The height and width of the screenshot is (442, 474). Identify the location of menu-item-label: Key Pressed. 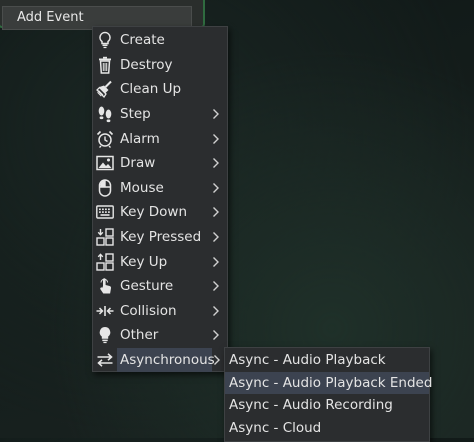
(161, 237).